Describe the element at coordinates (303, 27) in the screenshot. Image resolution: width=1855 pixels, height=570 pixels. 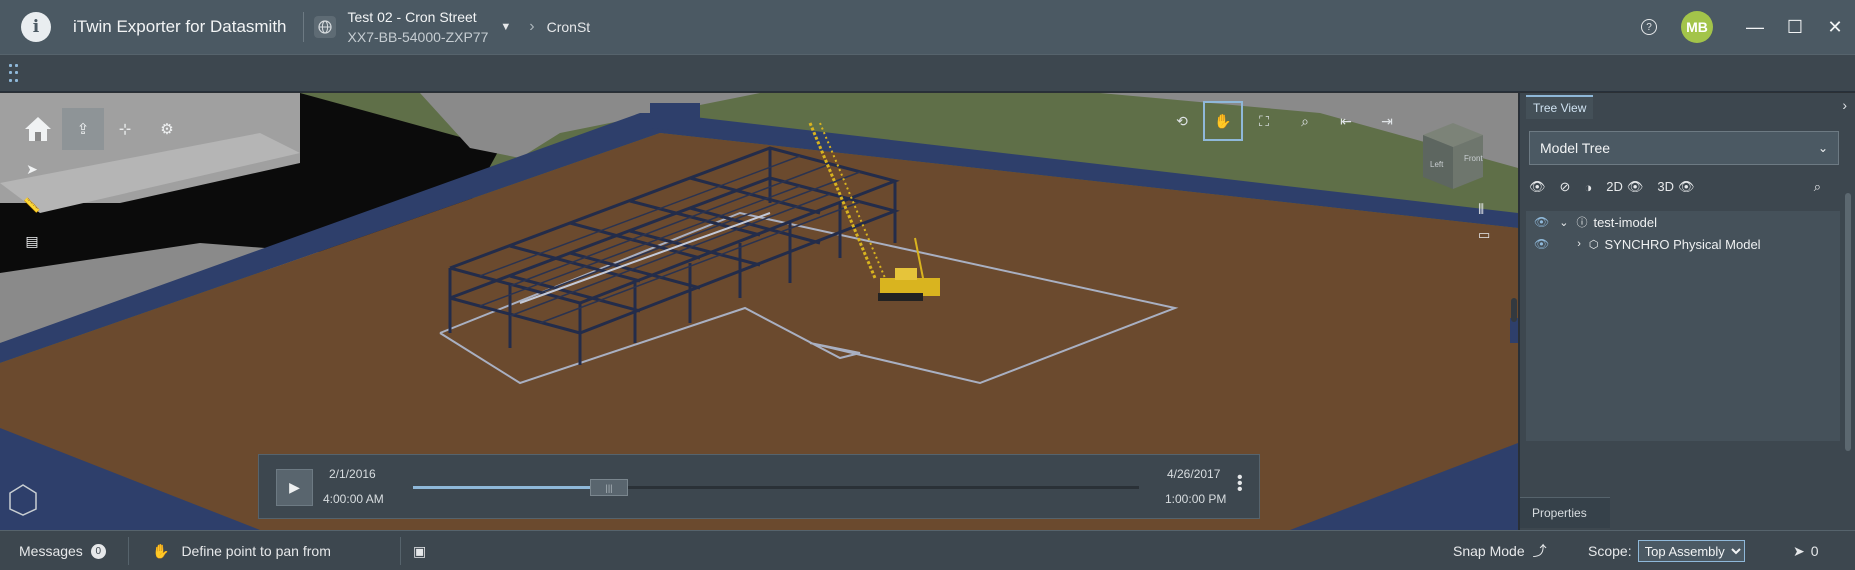
I see `title-divider` at that location.